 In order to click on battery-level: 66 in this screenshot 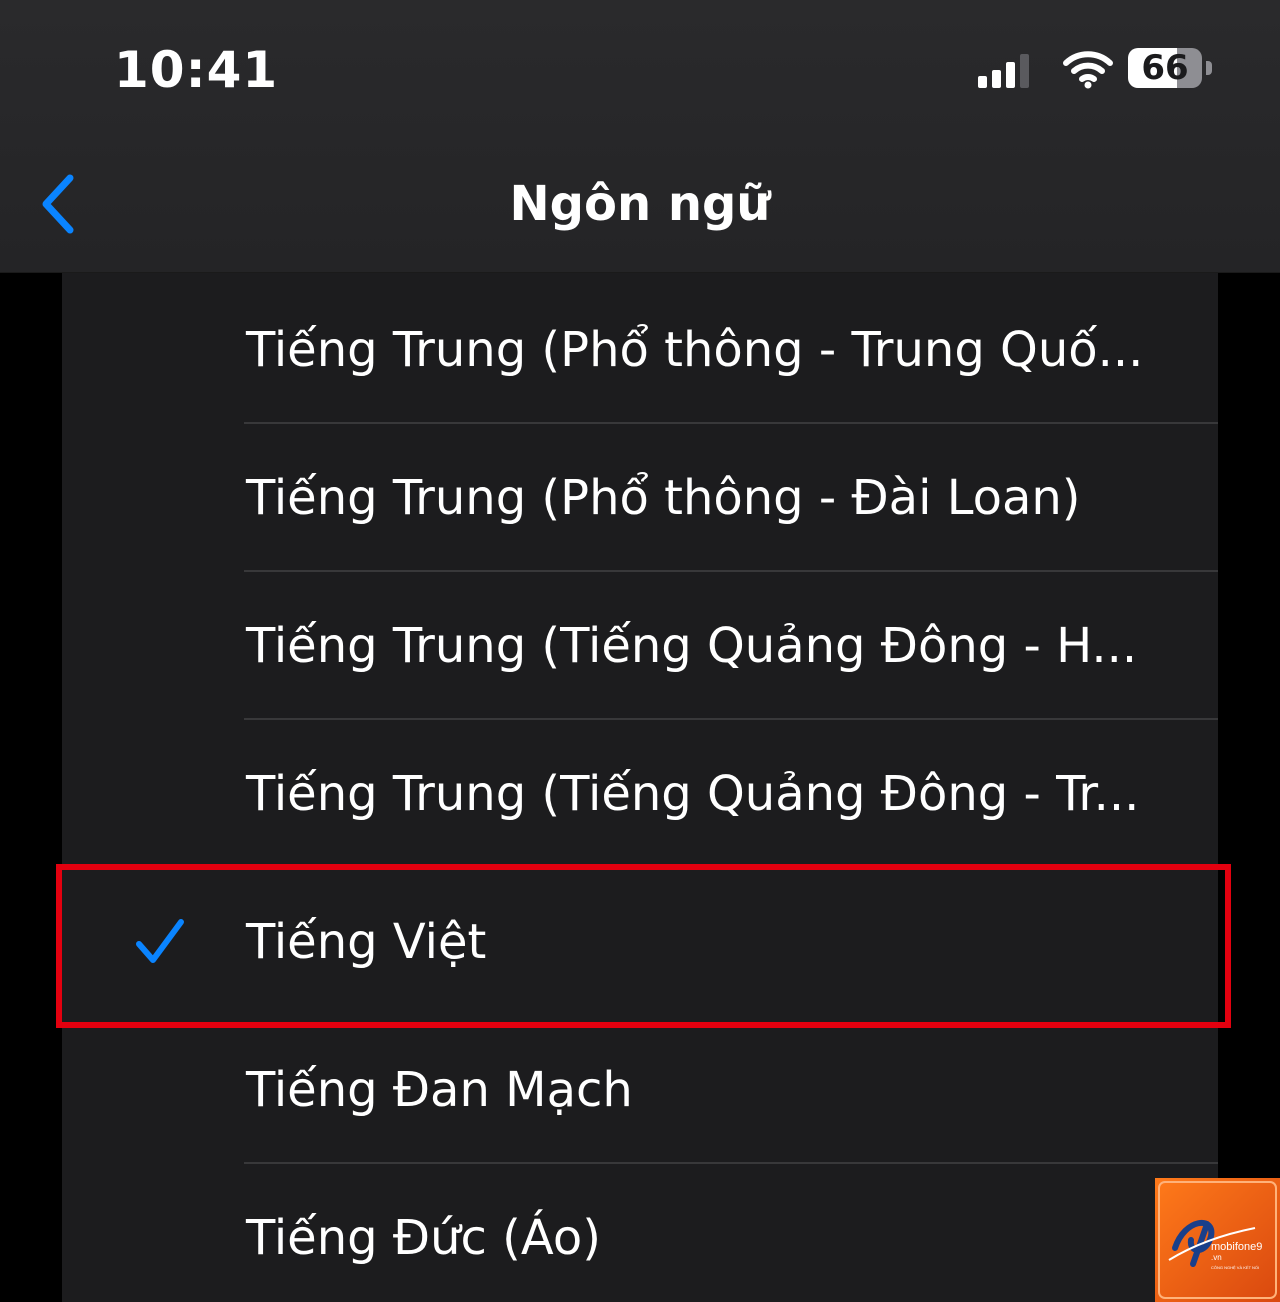, I will do `click(1165, 68)`.